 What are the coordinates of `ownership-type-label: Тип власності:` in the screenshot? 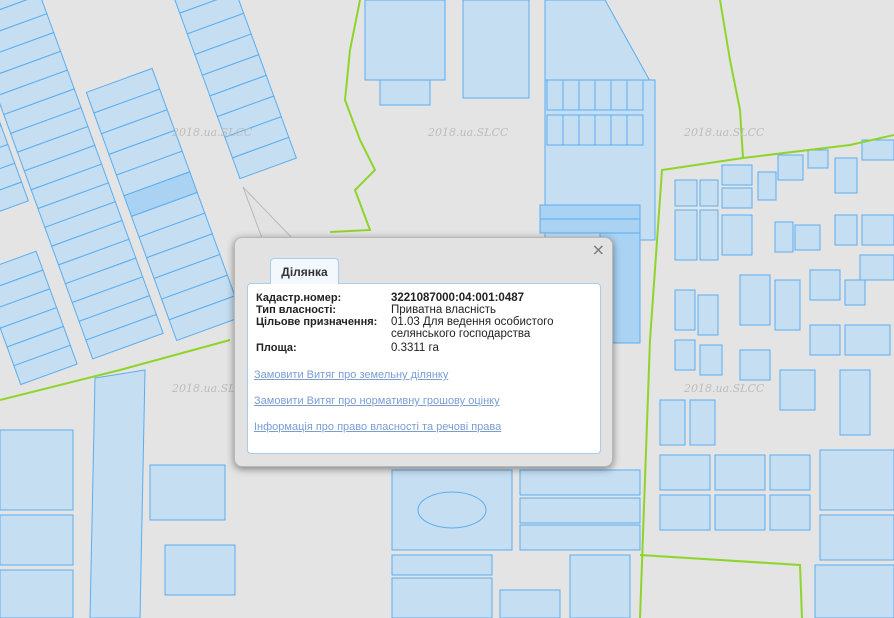 It's located at (296, 310).